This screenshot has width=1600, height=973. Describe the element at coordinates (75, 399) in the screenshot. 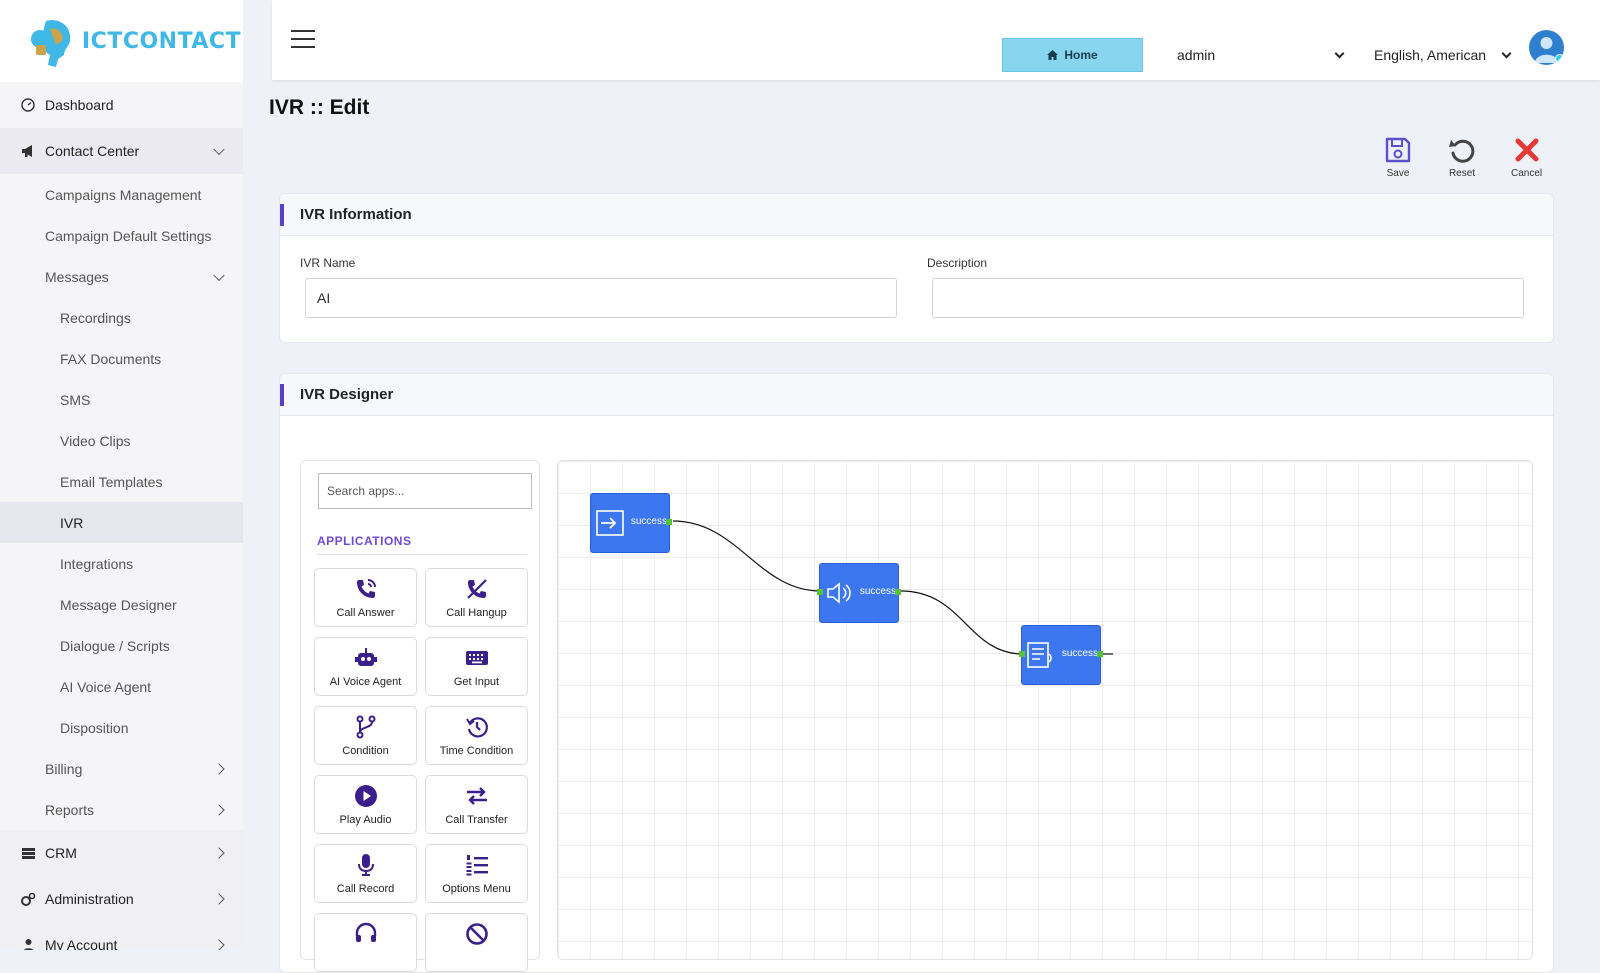

I see `sidebar-item-label: SMS` at that location.